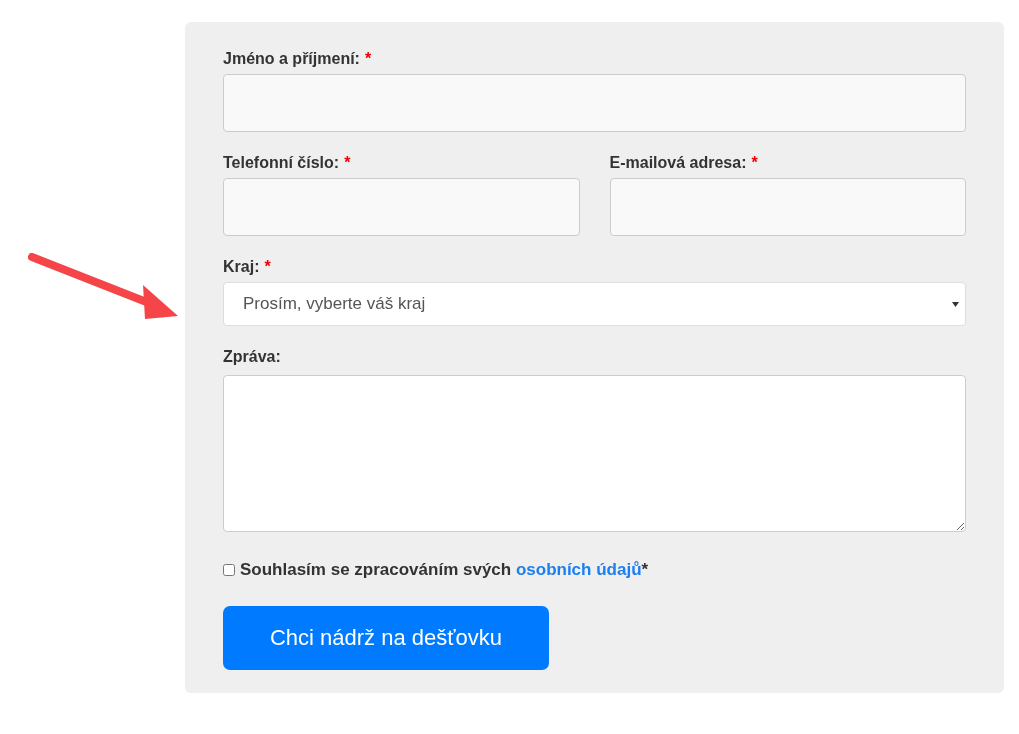  Describe the element at coordinates (386, 638) in the screenshot. I see `submit-button: Chci nádrž na dešťovku` at that location.